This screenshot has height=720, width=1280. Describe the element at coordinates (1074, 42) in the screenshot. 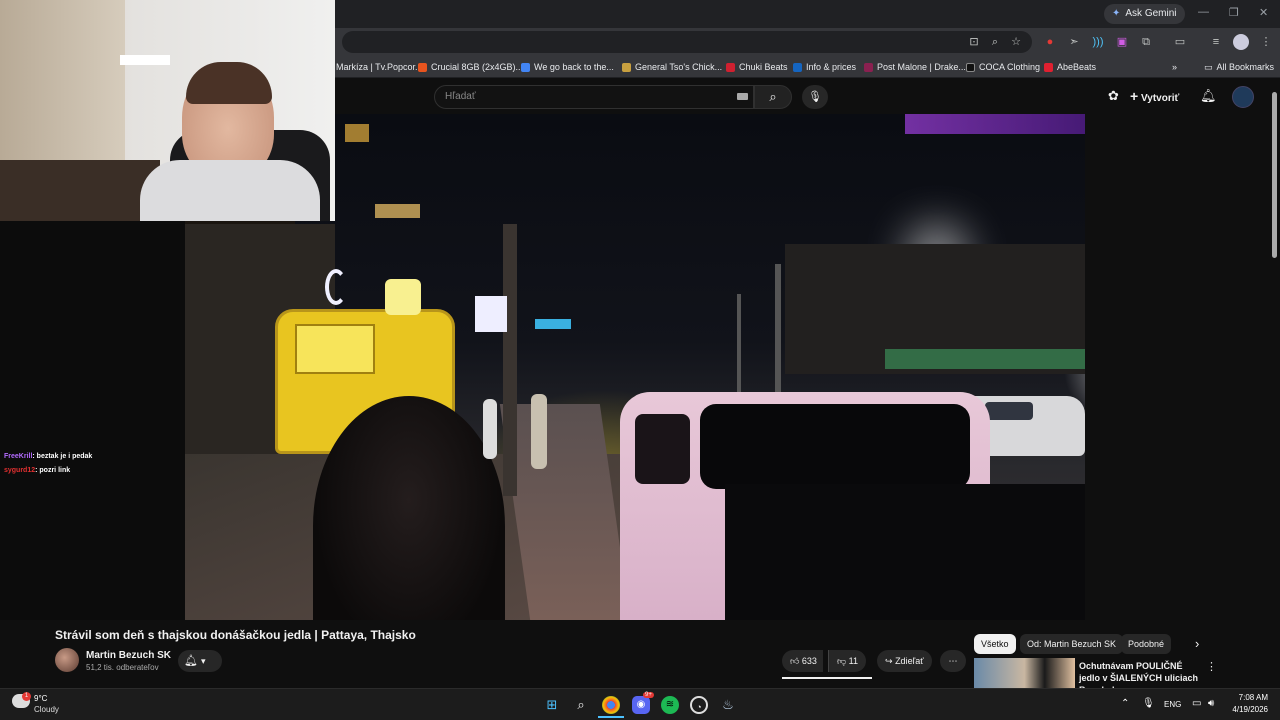

I see `extension-arrow-icon: ➣` at that location.